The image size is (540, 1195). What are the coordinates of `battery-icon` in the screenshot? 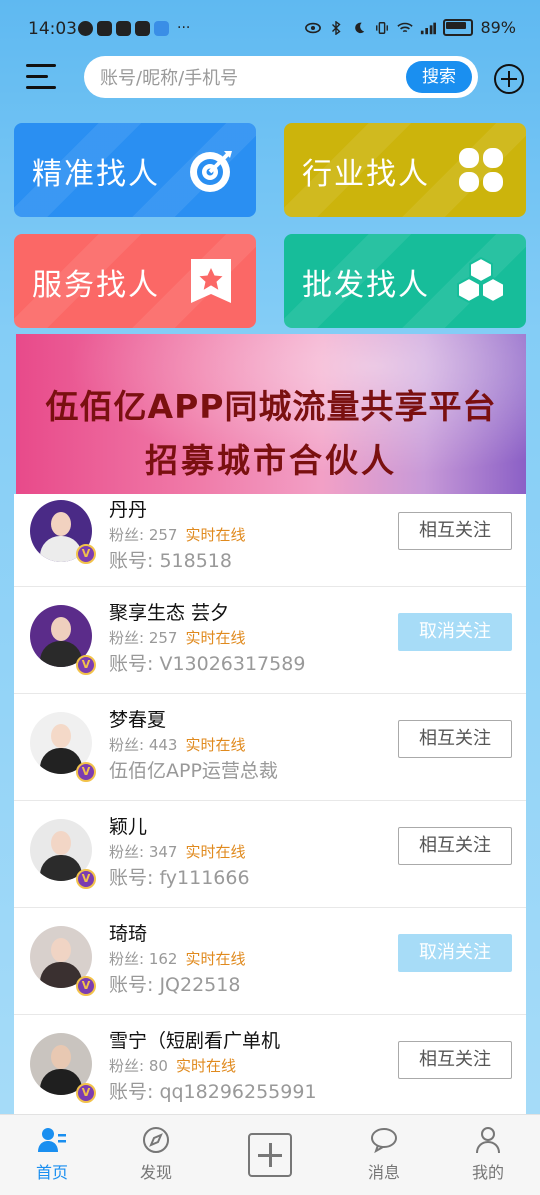 It's located at (458, 27).